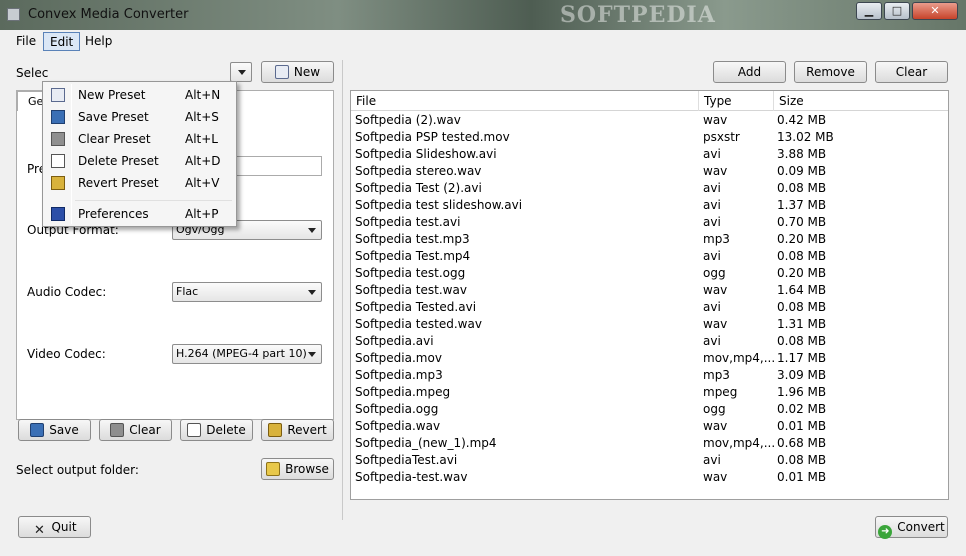 The image size is (966, 556). I want to click on preferences-icon, so click(58, 214).